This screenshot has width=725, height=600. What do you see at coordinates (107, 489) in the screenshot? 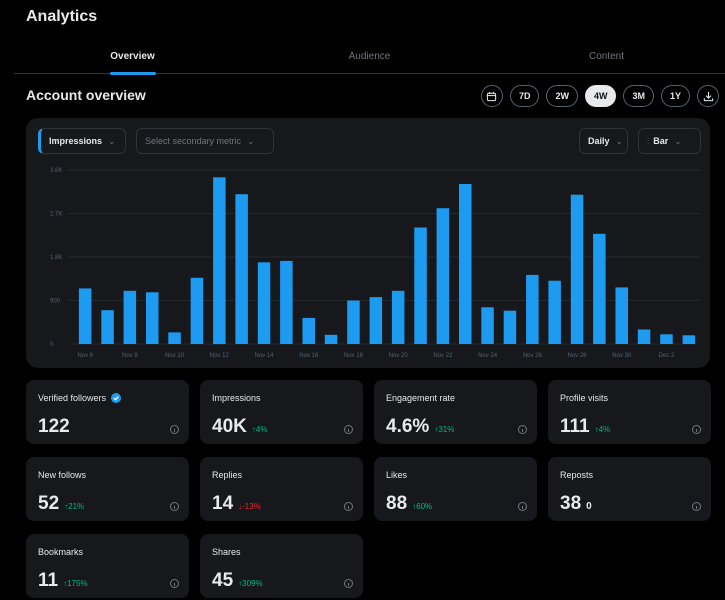
I see `stat-card: New follows 52 ↑21%` at bounding box center [107, 489].